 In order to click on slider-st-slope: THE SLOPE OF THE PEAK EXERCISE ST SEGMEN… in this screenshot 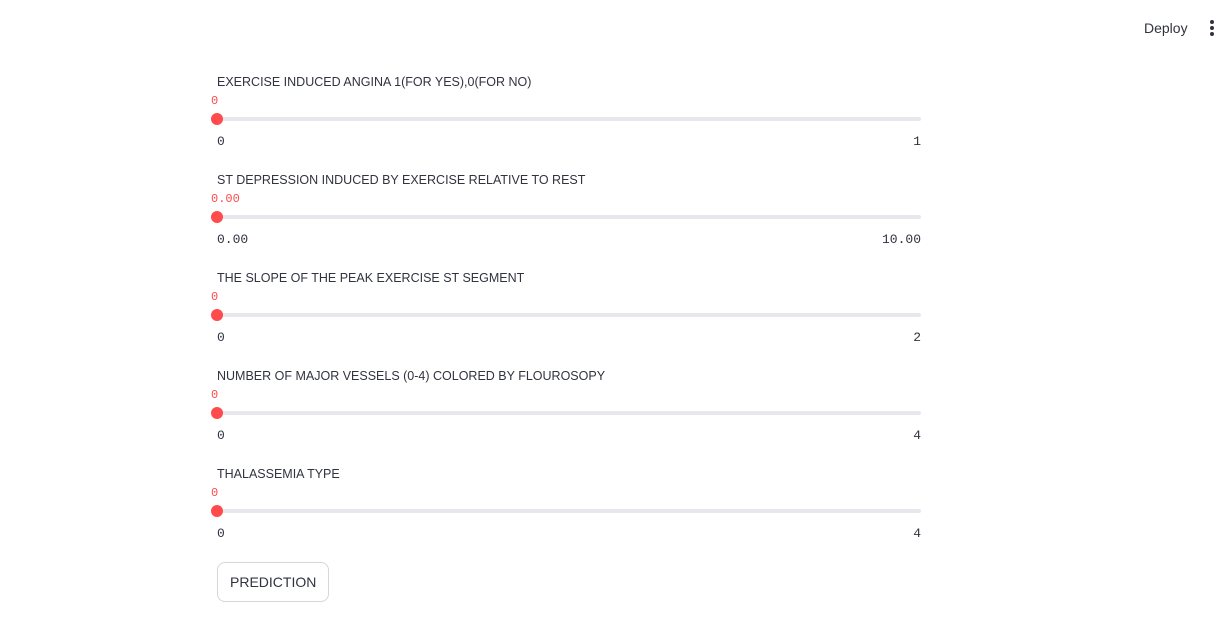, I will do `click(566, 319)`.